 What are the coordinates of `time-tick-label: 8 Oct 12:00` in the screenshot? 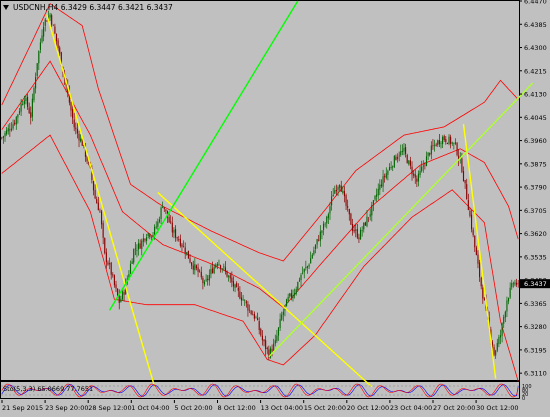 It's located at (237, 408).